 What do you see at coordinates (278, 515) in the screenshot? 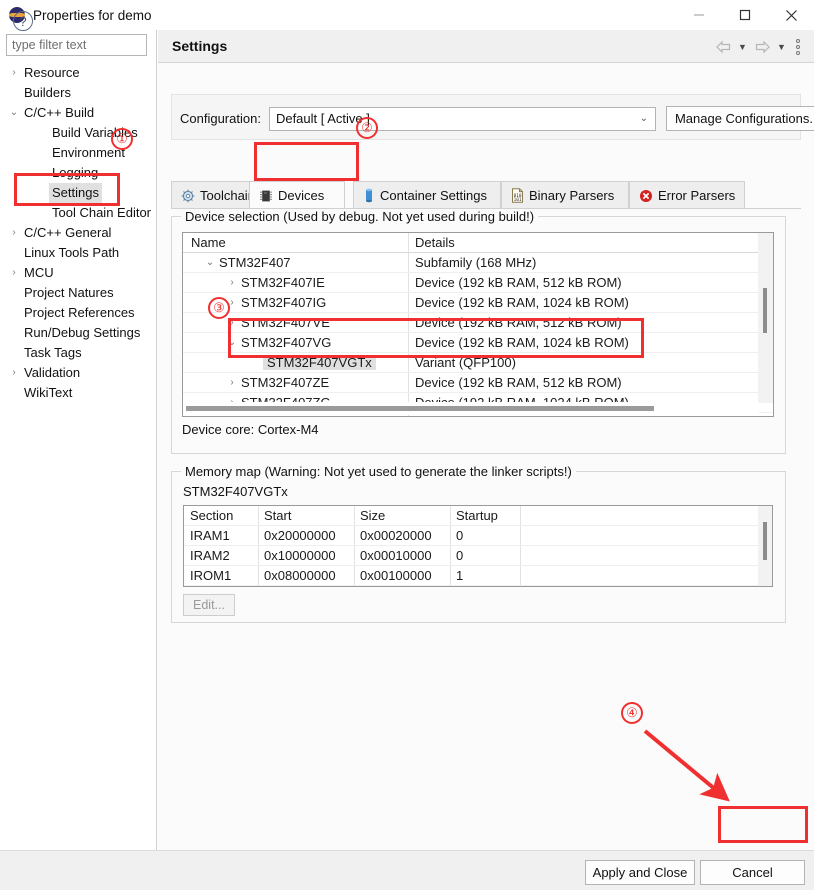
I see `column-header: Start` at bounding box center [278, 515].